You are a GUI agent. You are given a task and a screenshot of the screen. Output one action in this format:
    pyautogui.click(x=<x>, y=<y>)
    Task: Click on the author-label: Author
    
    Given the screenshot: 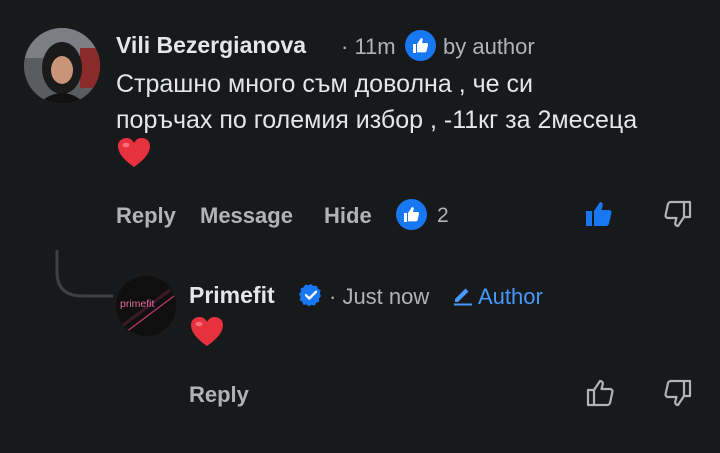 What is the action you would take?
    pyautogui.click(x=510, y=297)
    